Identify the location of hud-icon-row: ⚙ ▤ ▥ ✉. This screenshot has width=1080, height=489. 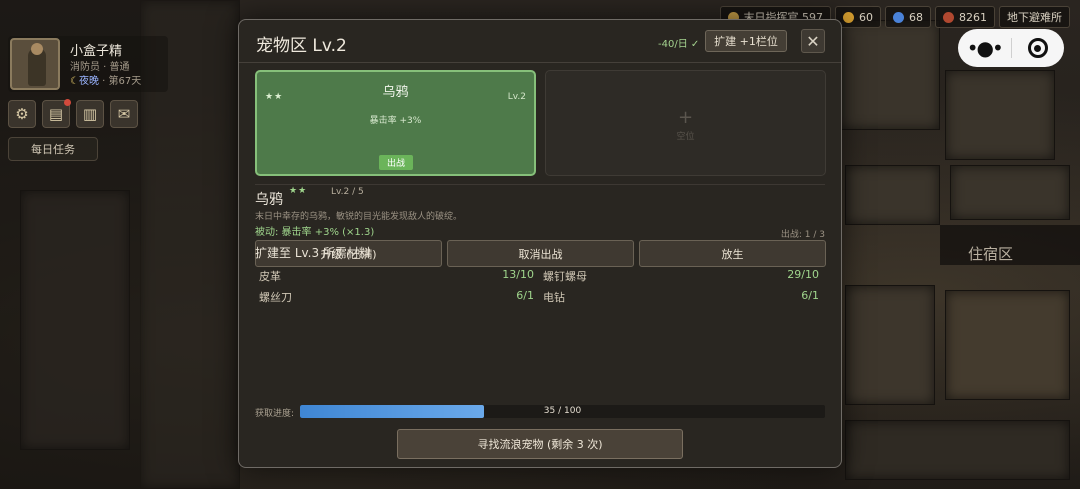
(73, 113).